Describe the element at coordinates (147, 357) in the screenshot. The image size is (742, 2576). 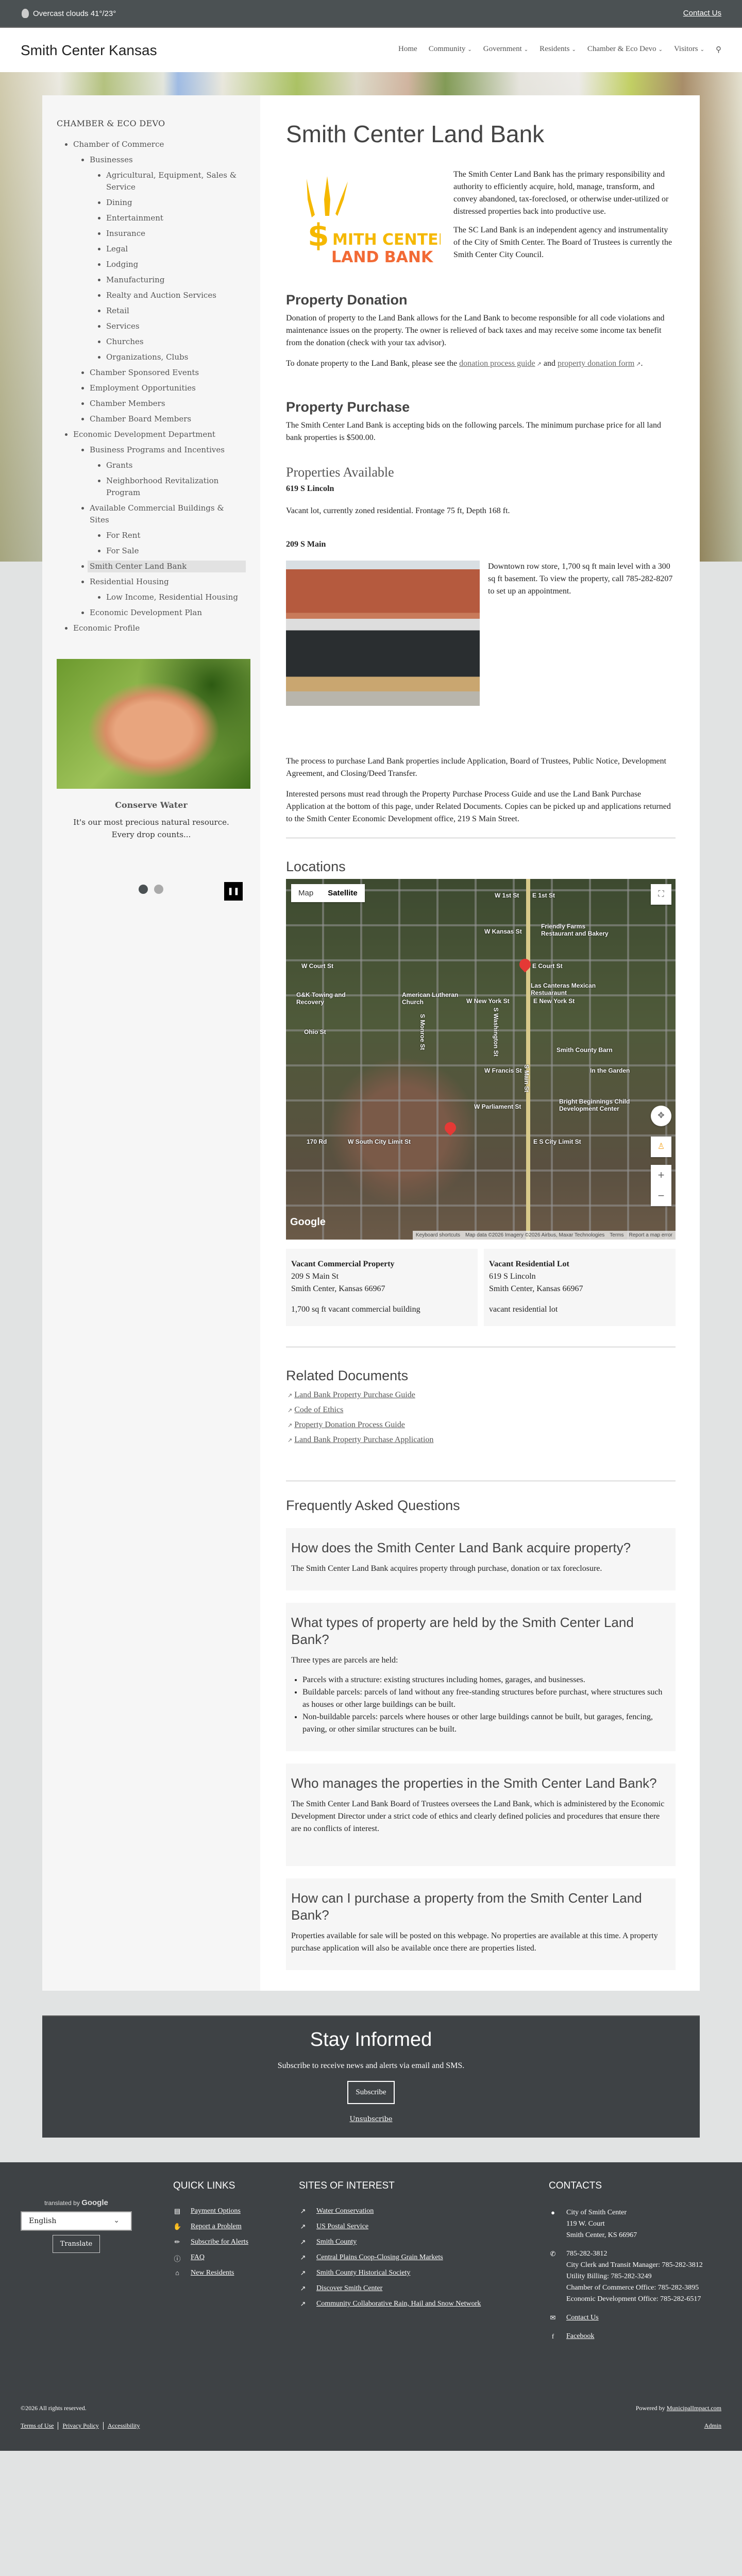
I see `sidebar-item: Organizations, Clubs` at that location.